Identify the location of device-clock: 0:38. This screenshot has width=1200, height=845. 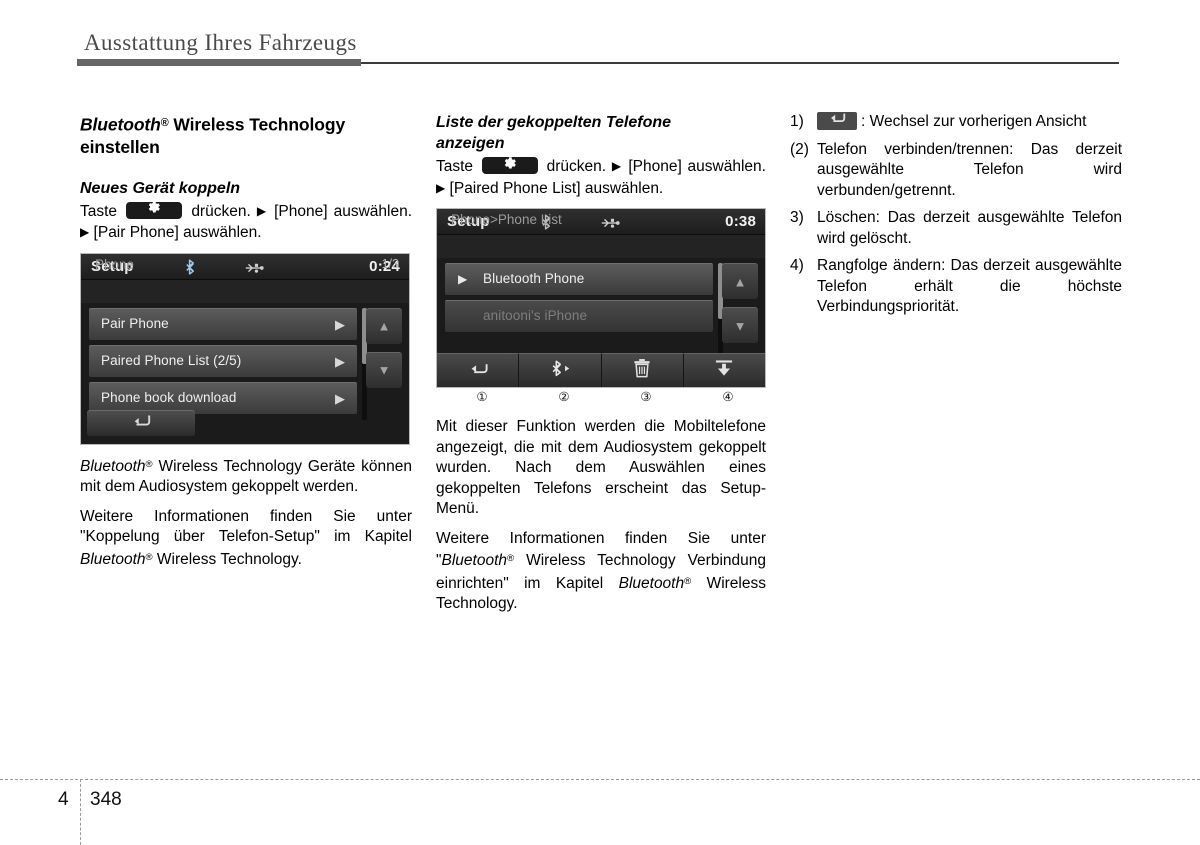
(740, 221).